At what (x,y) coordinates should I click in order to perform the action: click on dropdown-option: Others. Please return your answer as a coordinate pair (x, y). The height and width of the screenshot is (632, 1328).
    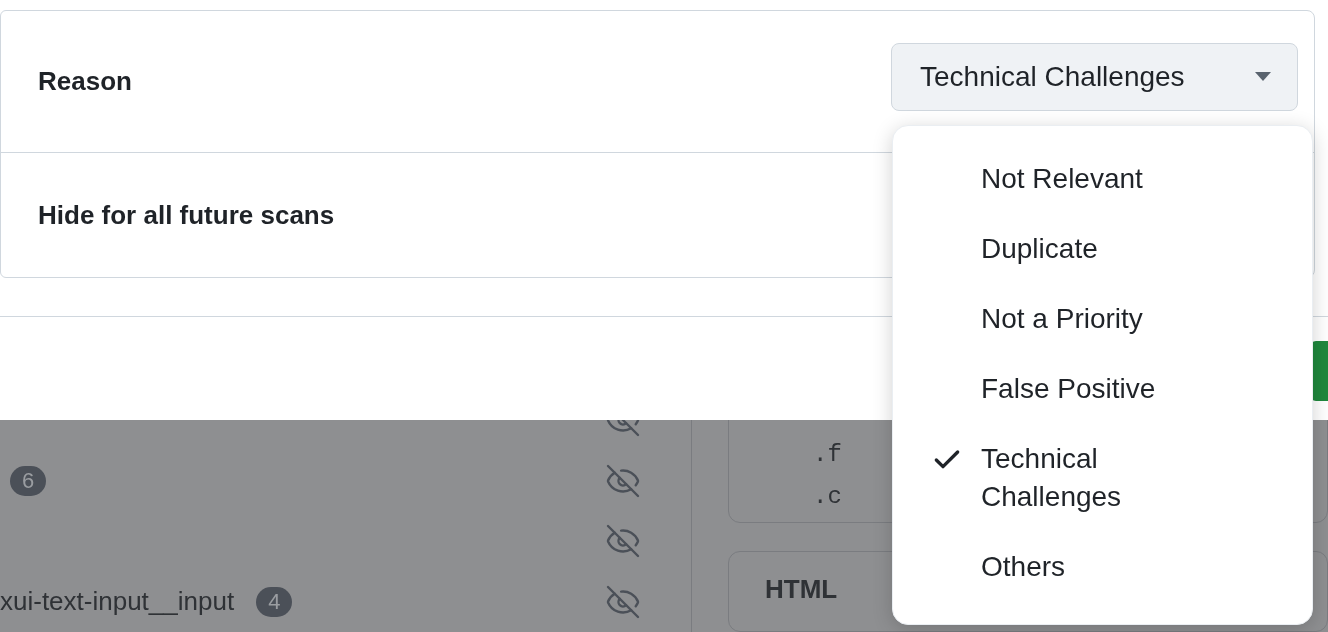
    Looking at the image, I should click on (1102, 567).